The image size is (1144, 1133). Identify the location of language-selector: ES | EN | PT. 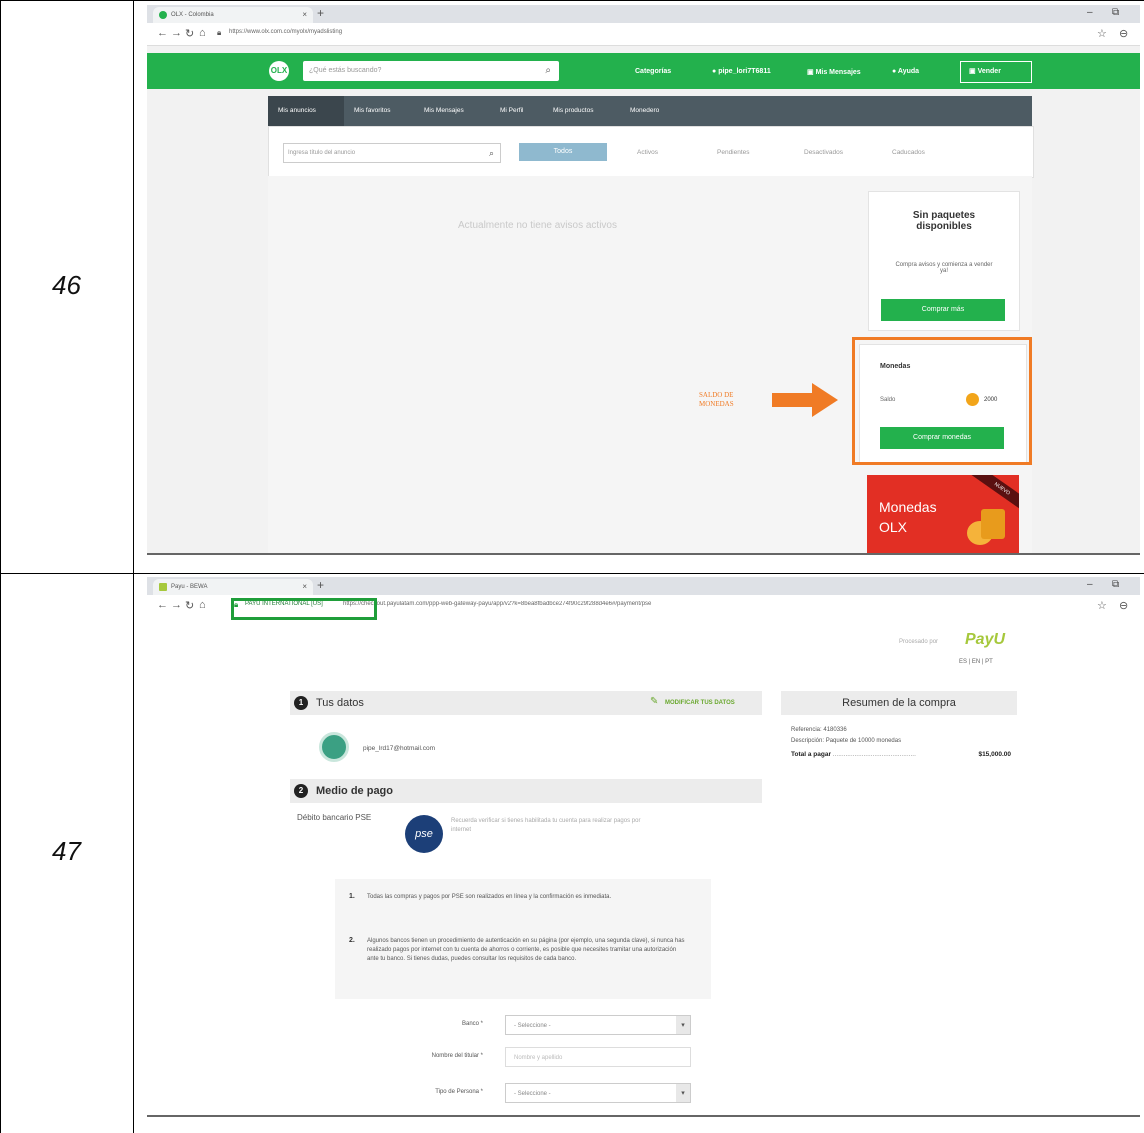
(976, 662).